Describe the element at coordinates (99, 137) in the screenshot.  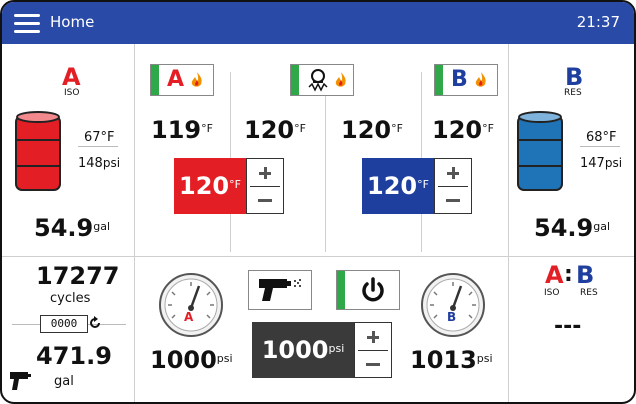
I see `iso-temp: 67°F` at that location.